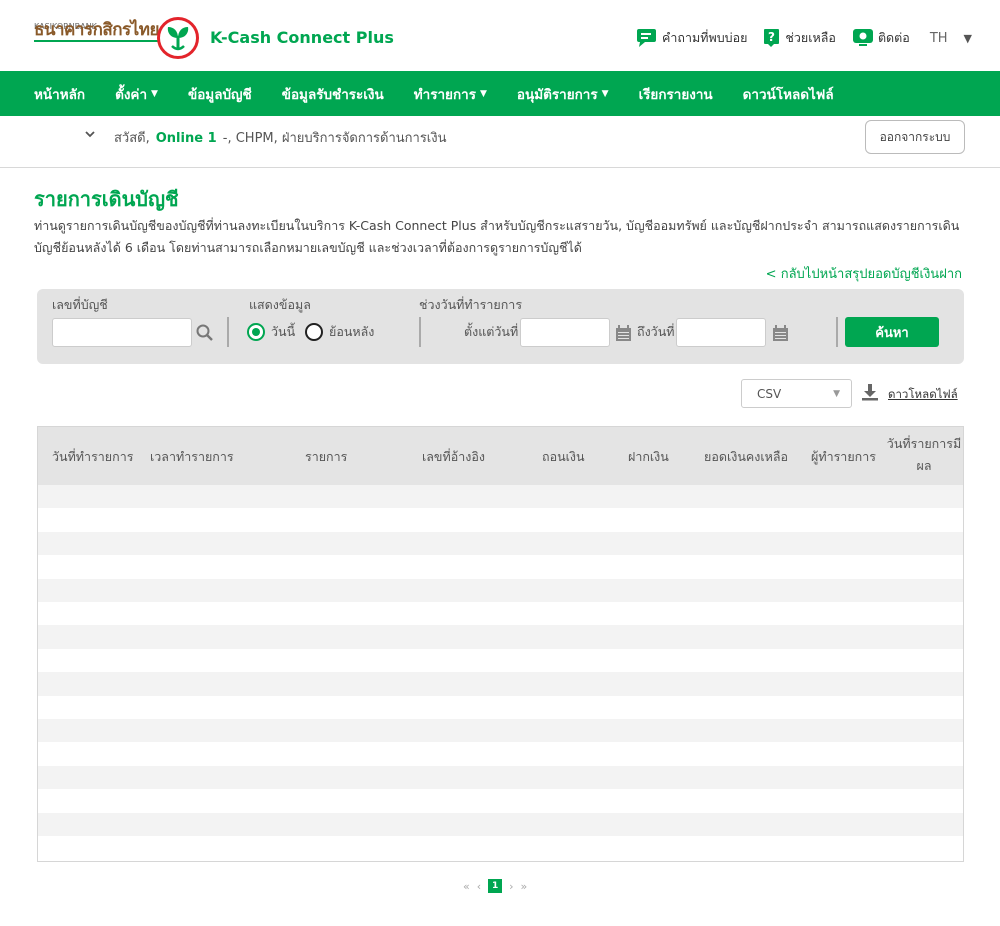 The height and width of the screenshot is (926, 1000). What do you see at coordinates (863, 38) in the screenshot?
I see `contact-monitor-icon` at bounding box center [863, 38].